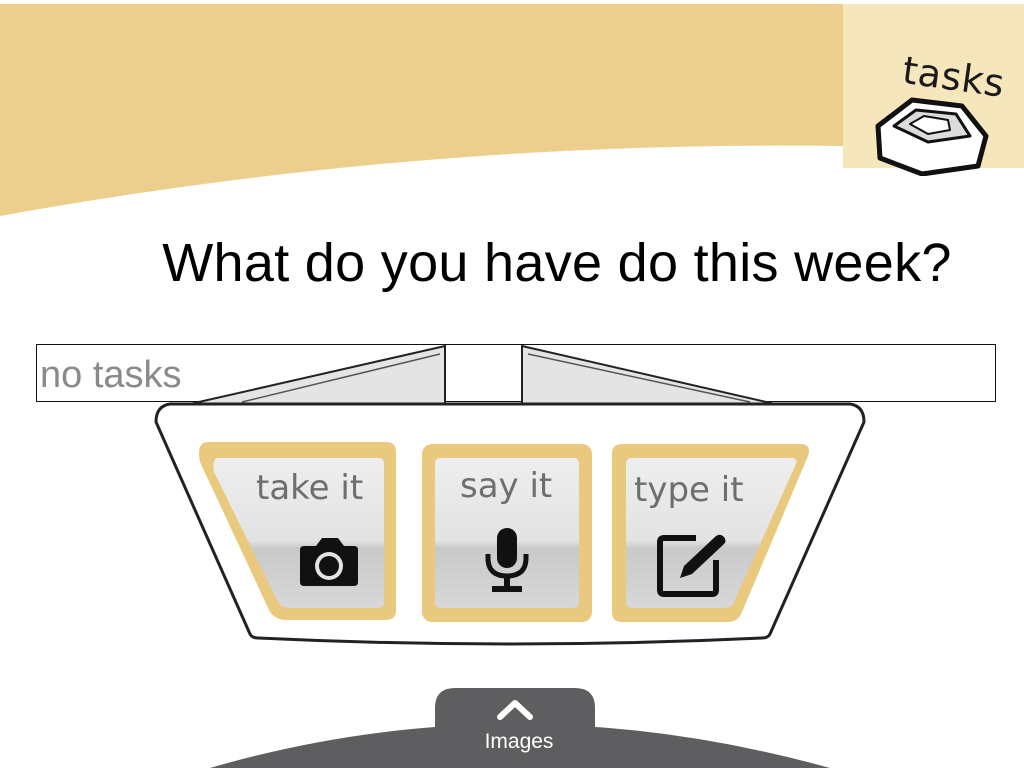 The width and height of the screenshot is (1024, 768). I want to click on take-it-button: take it, so click(297, 531).